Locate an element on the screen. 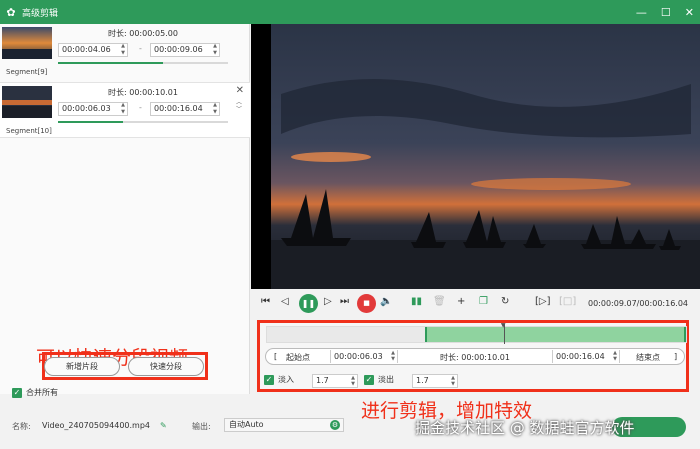 This screenshot has height=449, width=700. segment-end-field: 00:00:09.06 ▲ ▼ is located at coordinates (185, 50).